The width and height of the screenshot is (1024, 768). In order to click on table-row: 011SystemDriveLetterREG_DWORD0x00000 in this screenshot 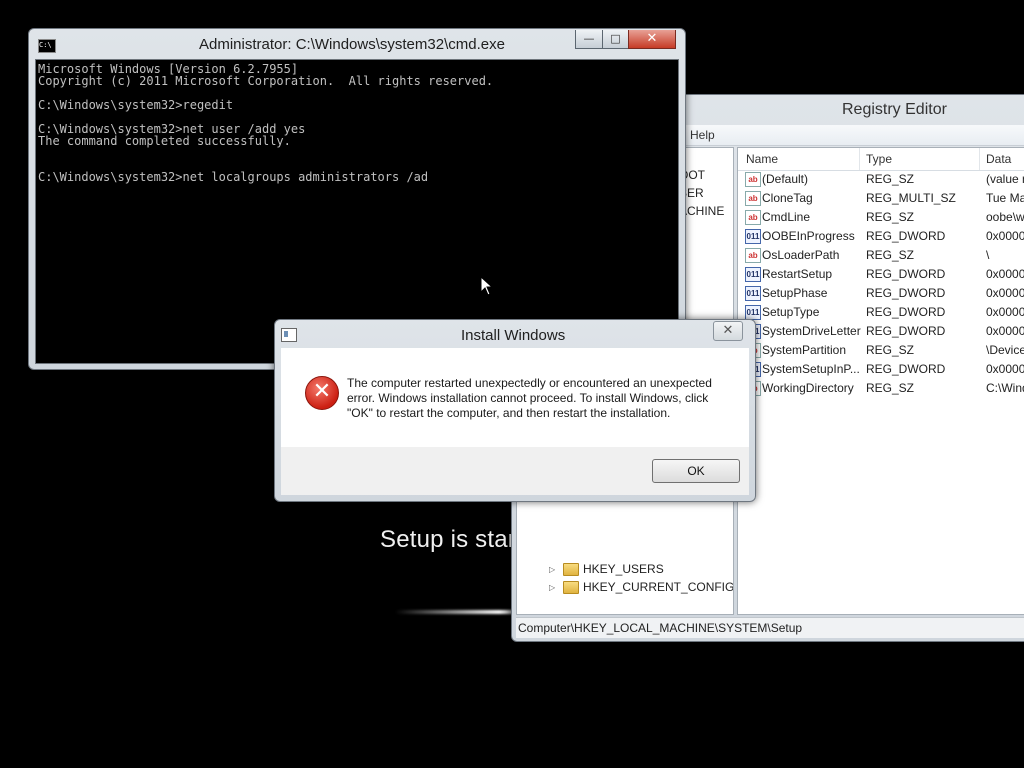, I will do `click(881, 331)`.